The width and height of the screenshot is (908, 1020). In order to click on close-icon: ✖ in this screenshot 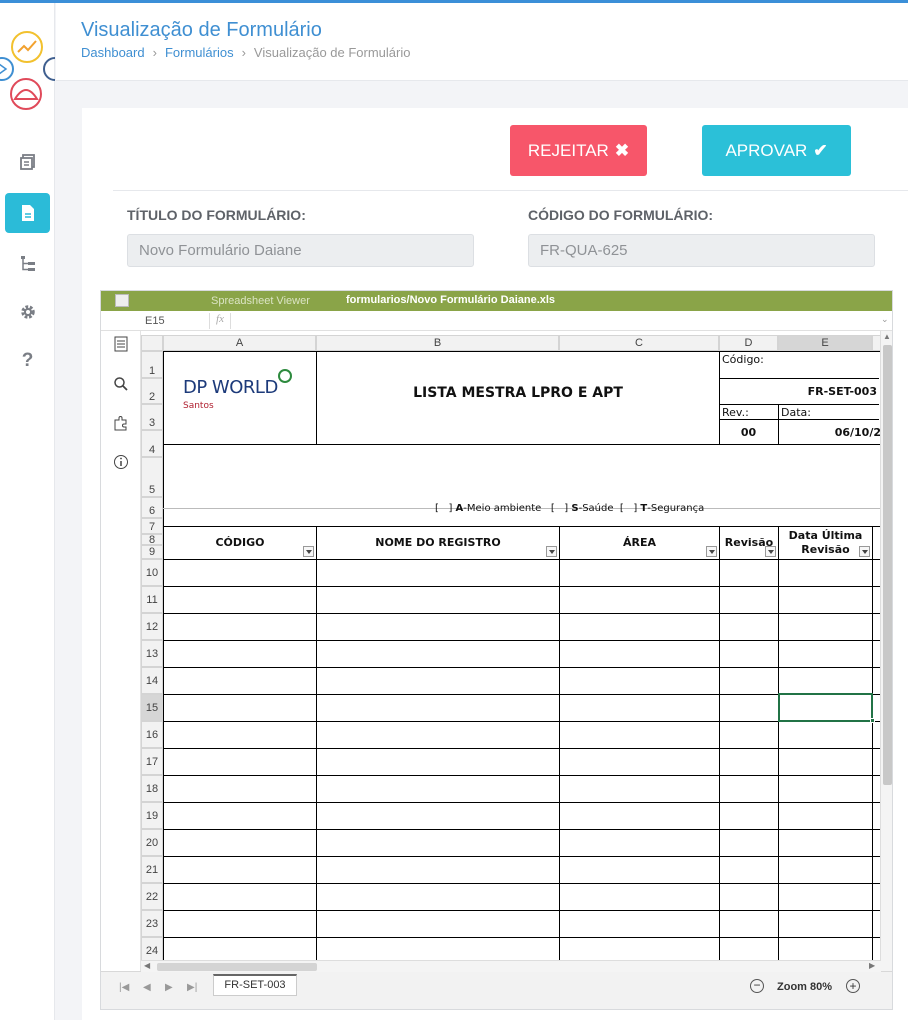, I will do `click(622, 150)`.